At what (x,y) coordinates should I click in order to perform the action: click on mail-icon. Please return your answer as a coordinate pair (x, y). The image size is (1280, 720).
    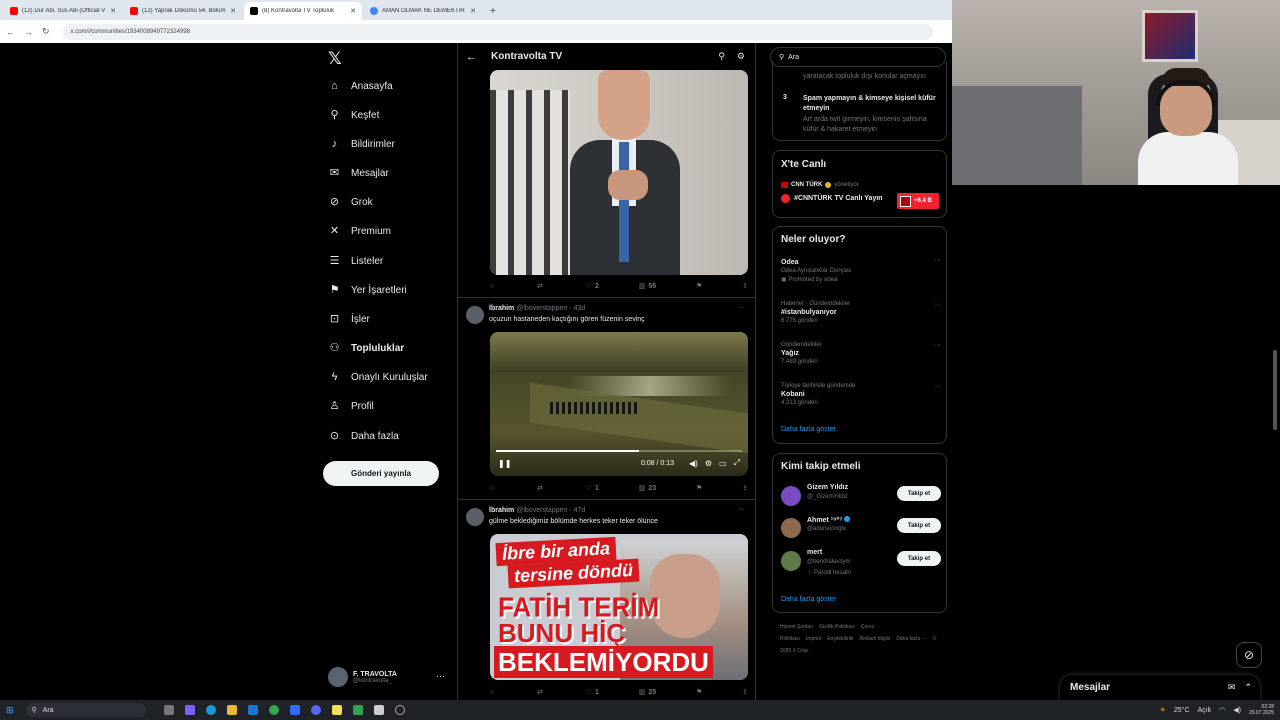
    Looking at the image, I should click on (252, 710).